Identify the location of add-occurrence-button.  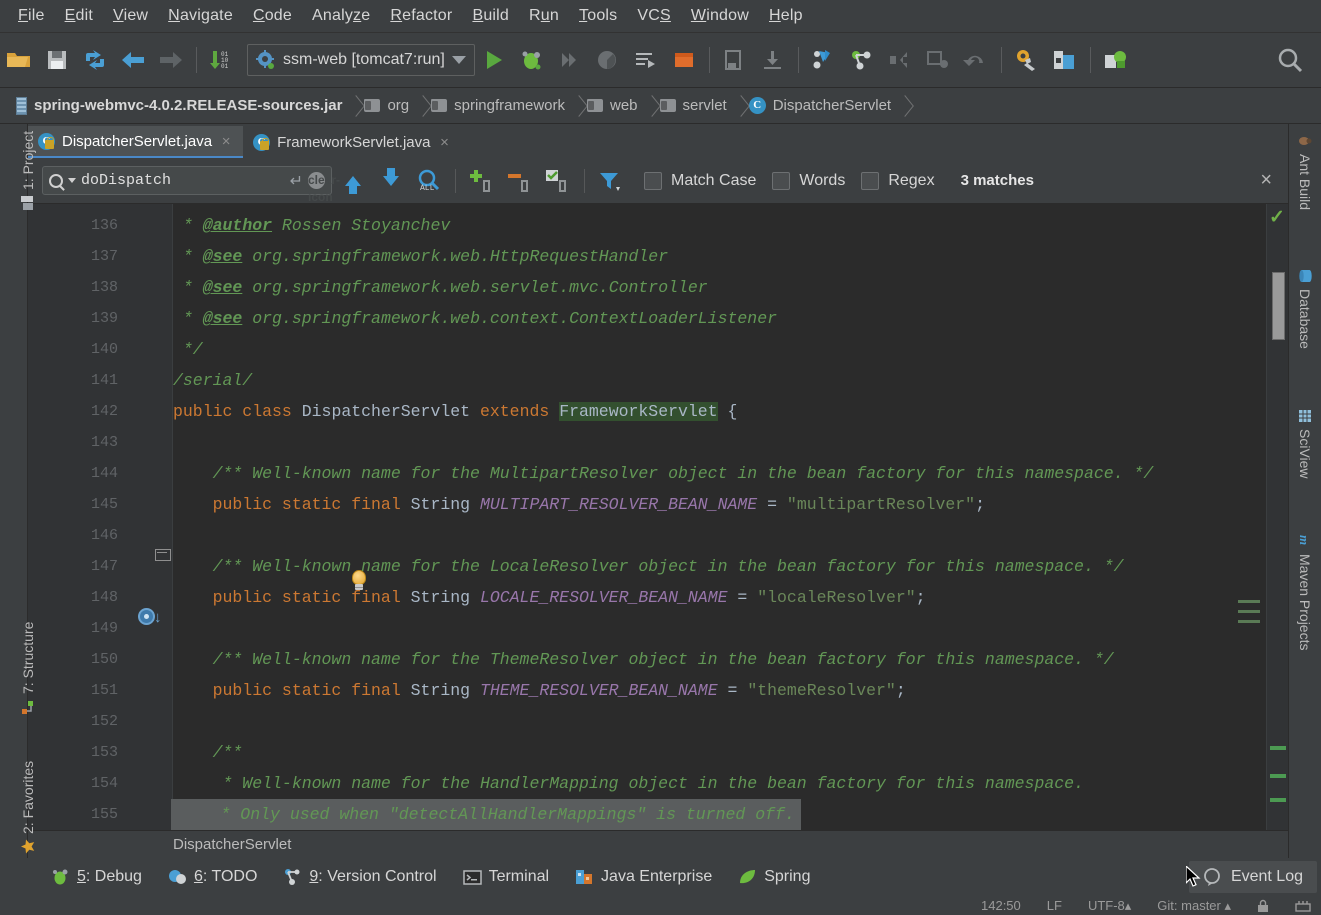
(482, 181).